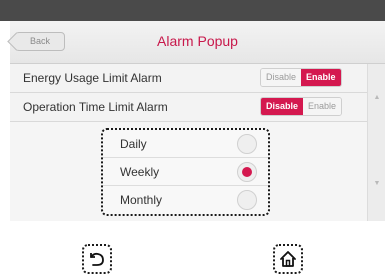 The height and width of the screenshot is (279, 385). I want to click on status-bar, so click(192, 10).